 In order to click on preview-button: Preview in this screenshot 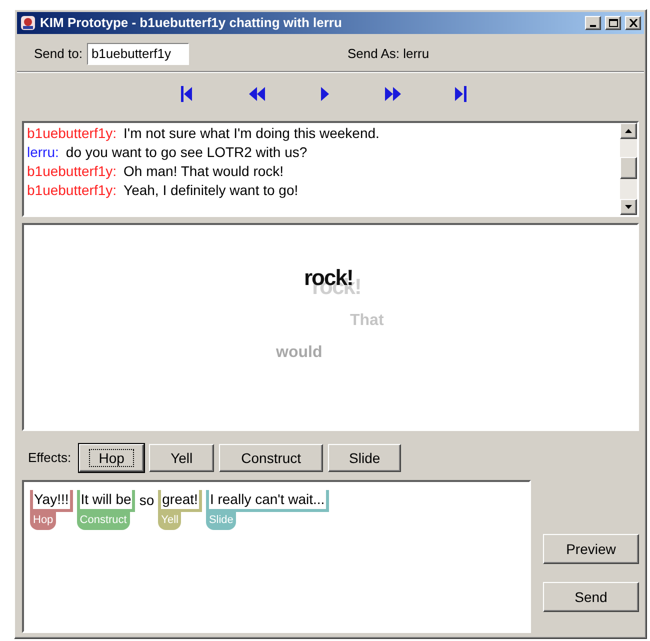, I will do `click(591, 549)`.